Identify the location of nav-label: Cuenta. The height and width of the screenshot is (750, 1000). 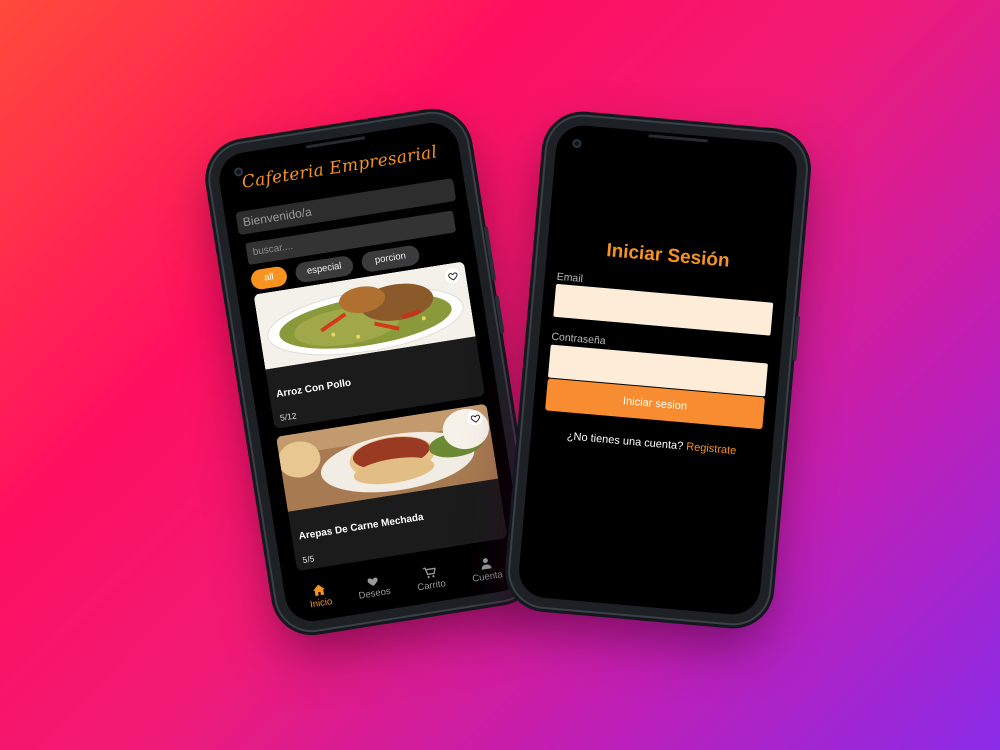
(487, 576).